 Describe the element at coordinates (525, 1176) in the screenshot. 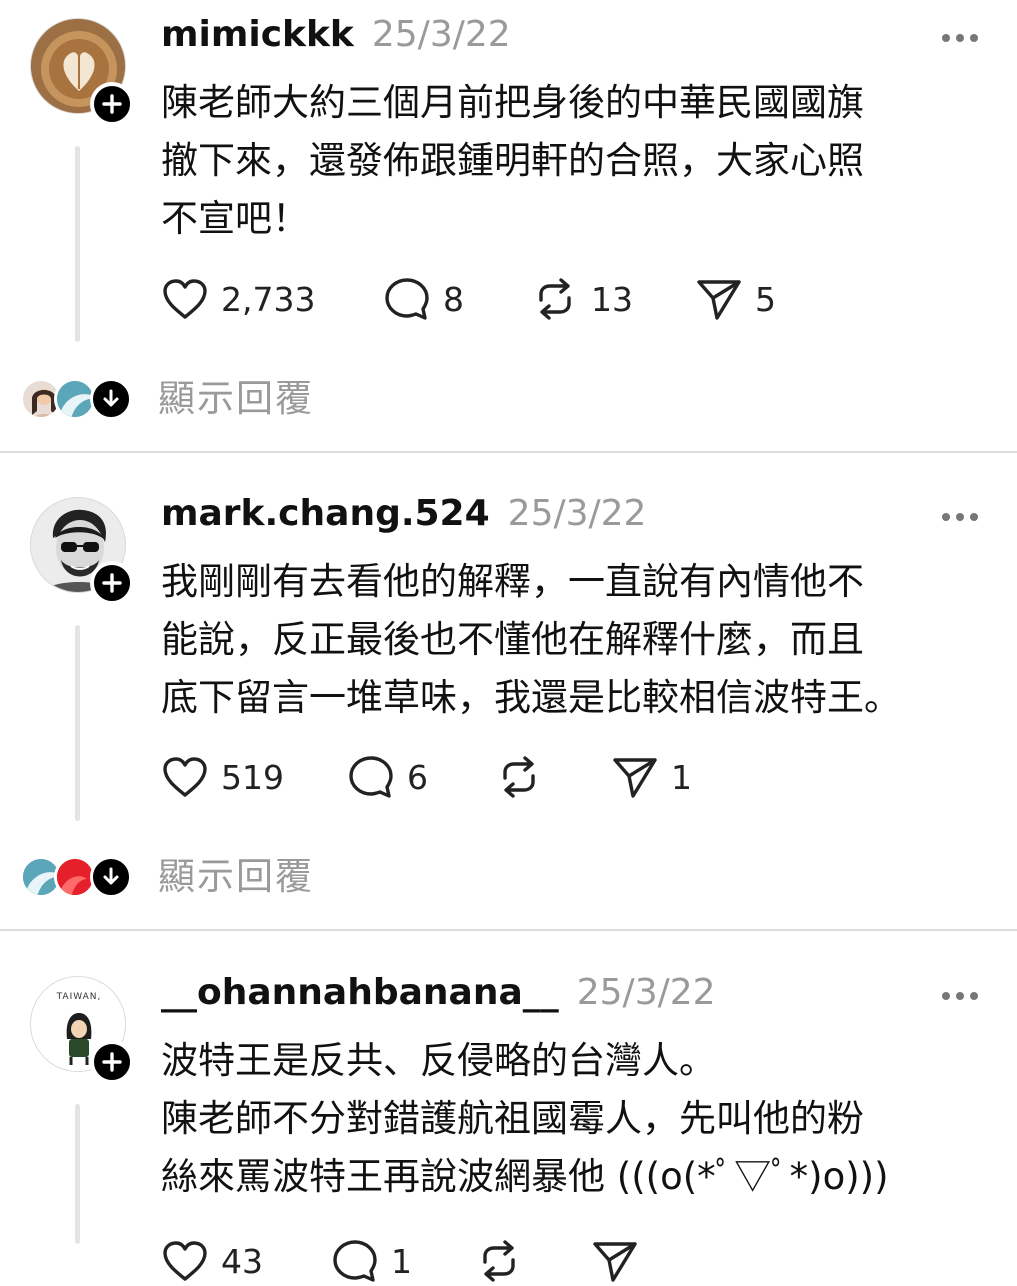

I see `post-text-line: 絲來罵波特王再說波網暴他 (((o(*ﾟ▽ﾟ*)o)))` at that location.